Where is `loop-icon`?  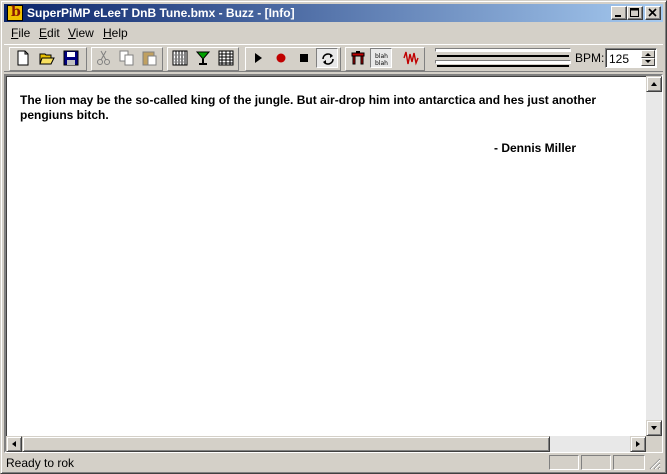 loop-icon is located at coordinates (328, 59).